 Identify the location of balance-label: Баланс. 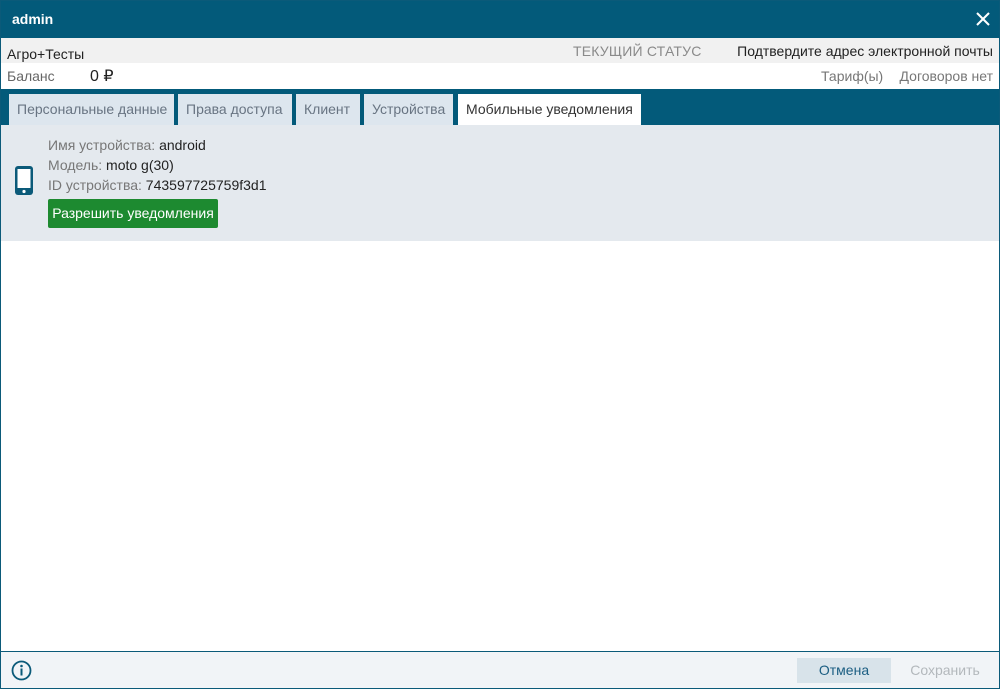
(31, 76).